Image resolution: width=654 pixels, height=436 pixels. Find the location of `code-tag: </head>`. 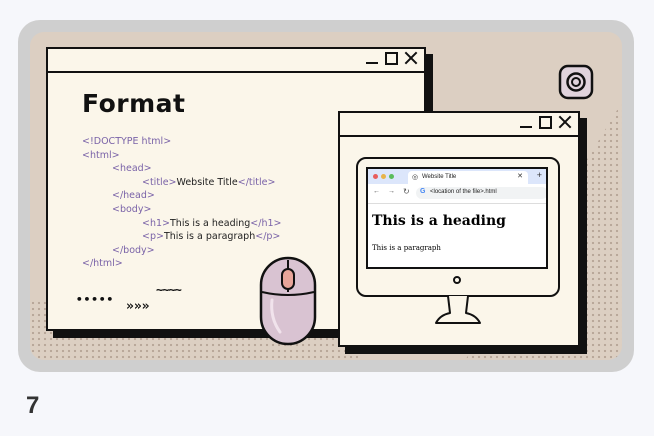

code-tag: </head> is located at coordinates (133, 196).